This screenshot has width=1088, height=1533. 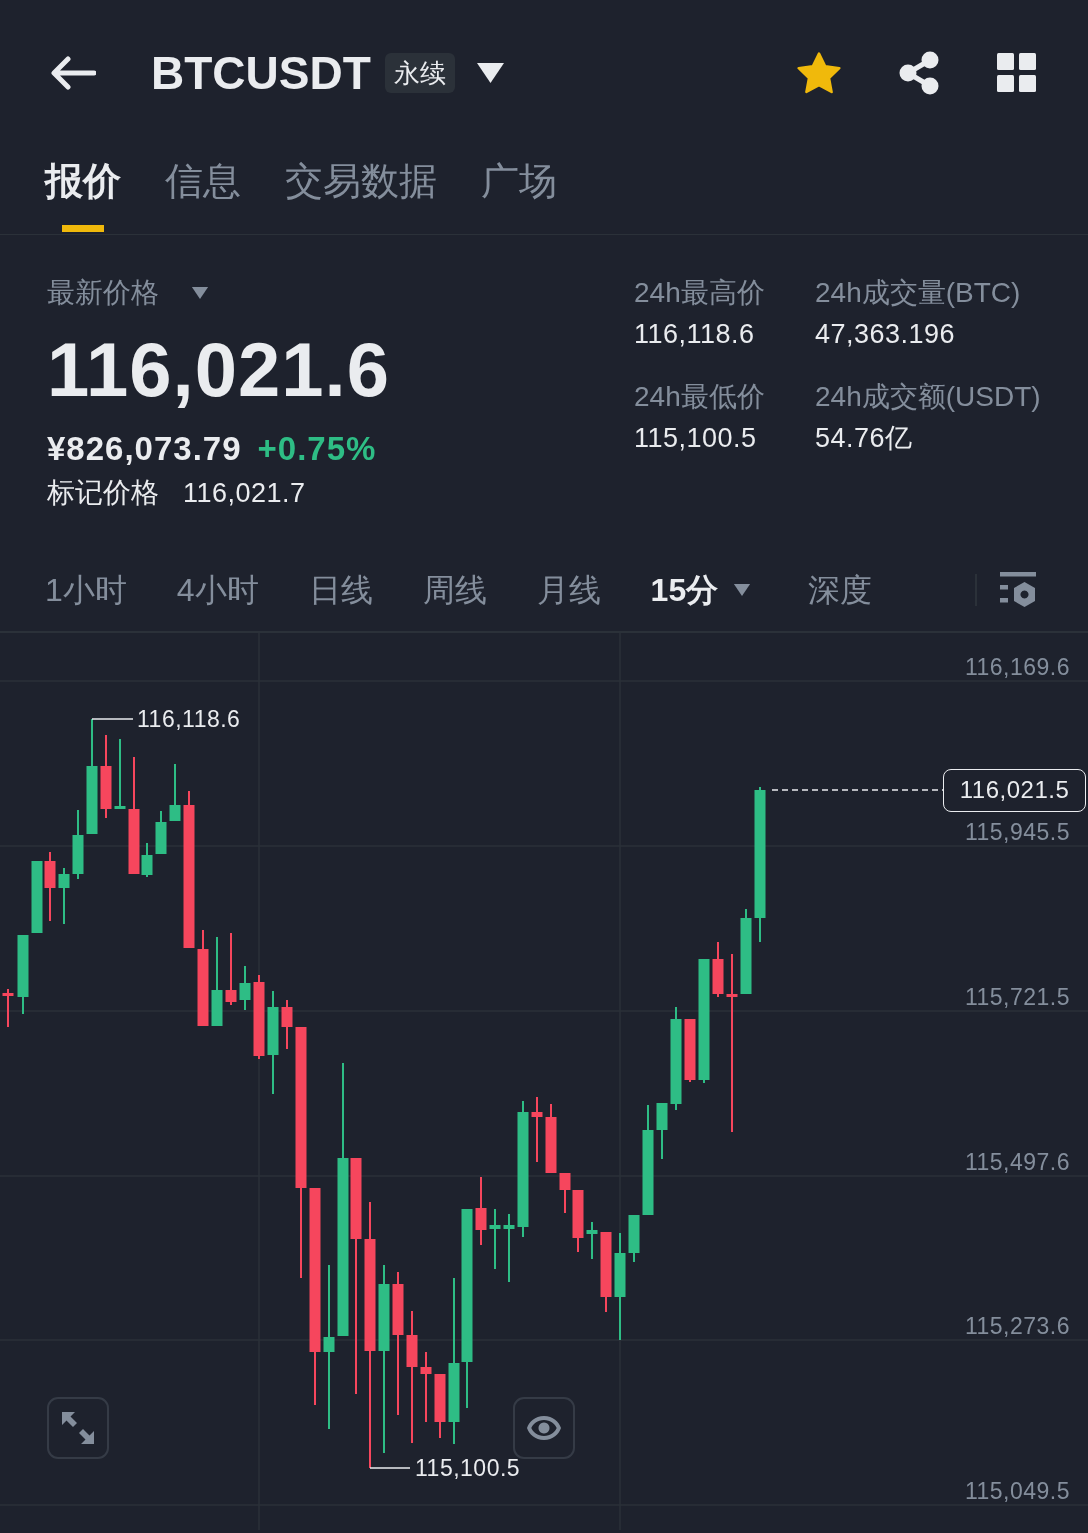 I want to click on interval-tab: 日线, so click(x=340, y=589).